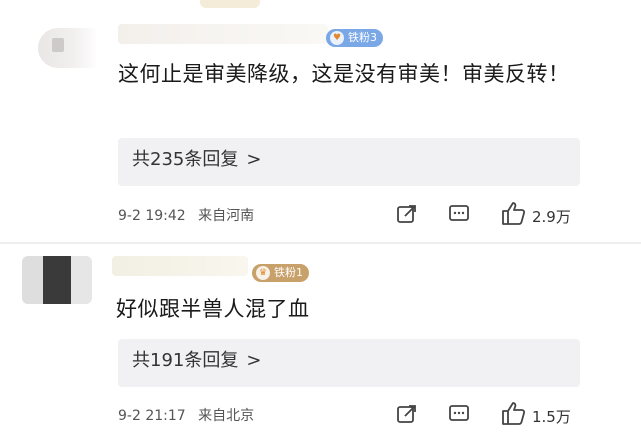  I want to click on fan-badge: ♛ 铁粉1, so click(280, 273).